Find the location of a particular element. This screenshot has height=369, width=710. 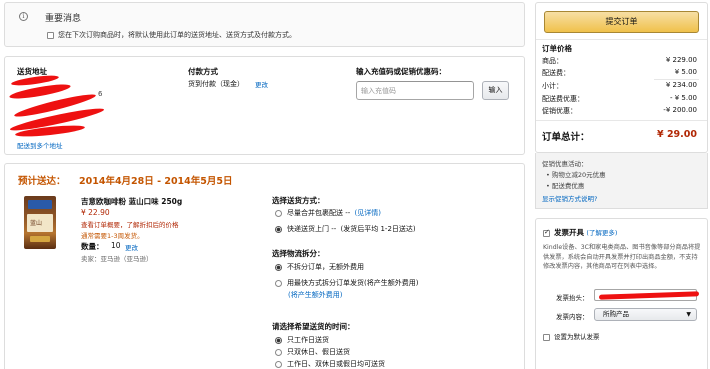

delivery-time-weekends: 只双休日、假日送货 is located at coordinates (312, 352).